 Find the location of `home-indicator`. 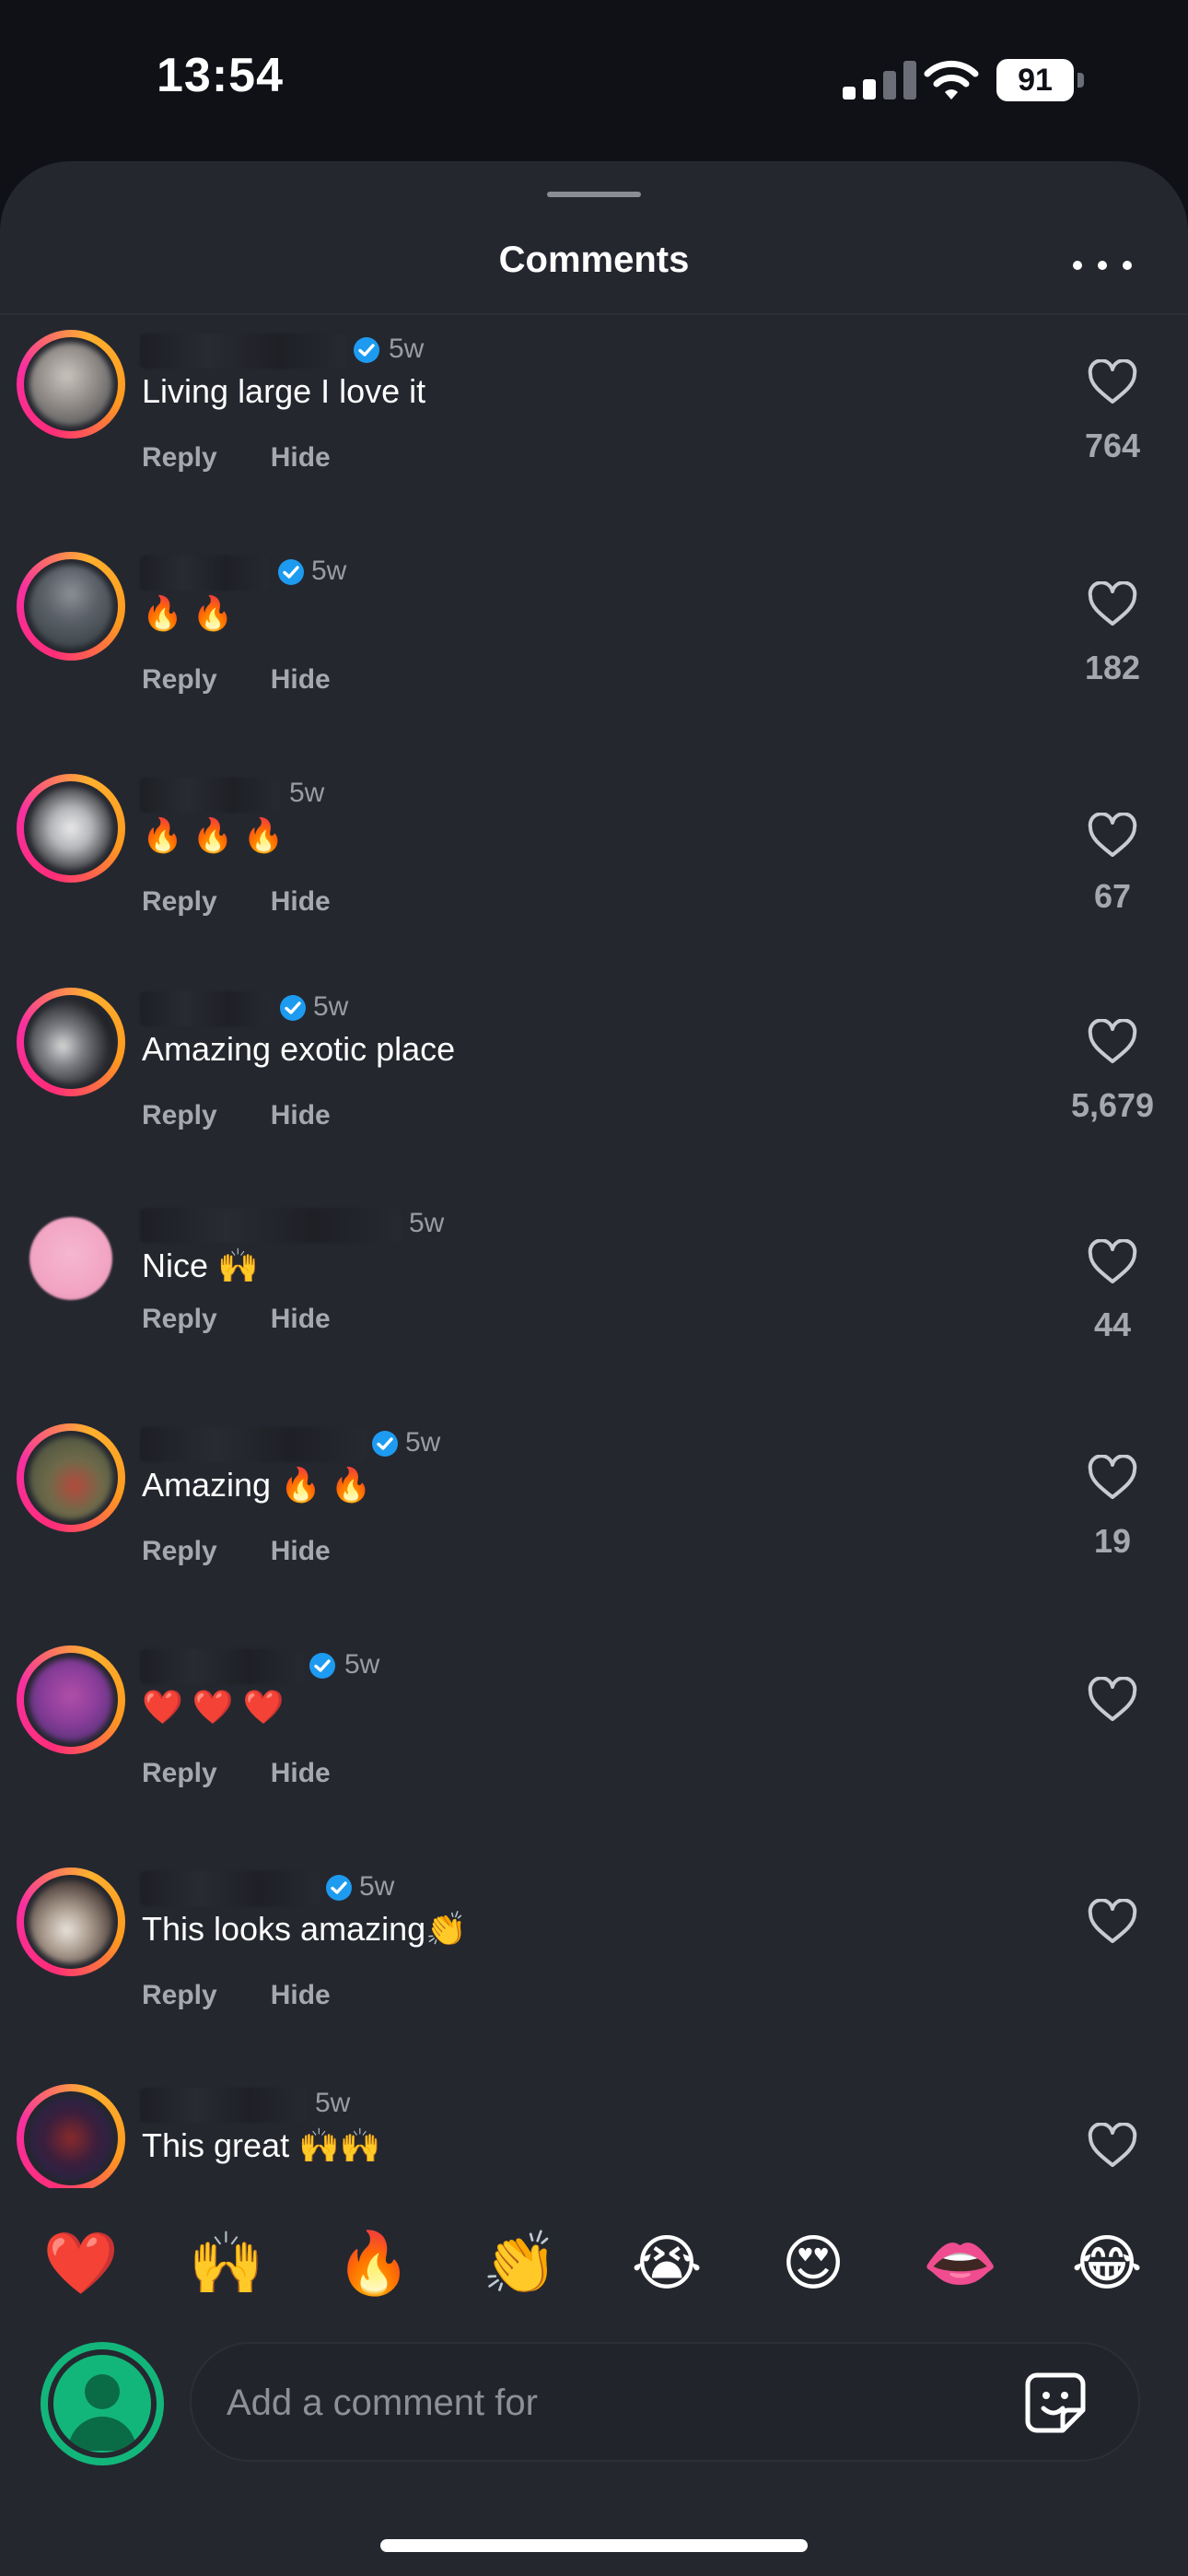

home-indicator is located at coordinates (594, 2545).